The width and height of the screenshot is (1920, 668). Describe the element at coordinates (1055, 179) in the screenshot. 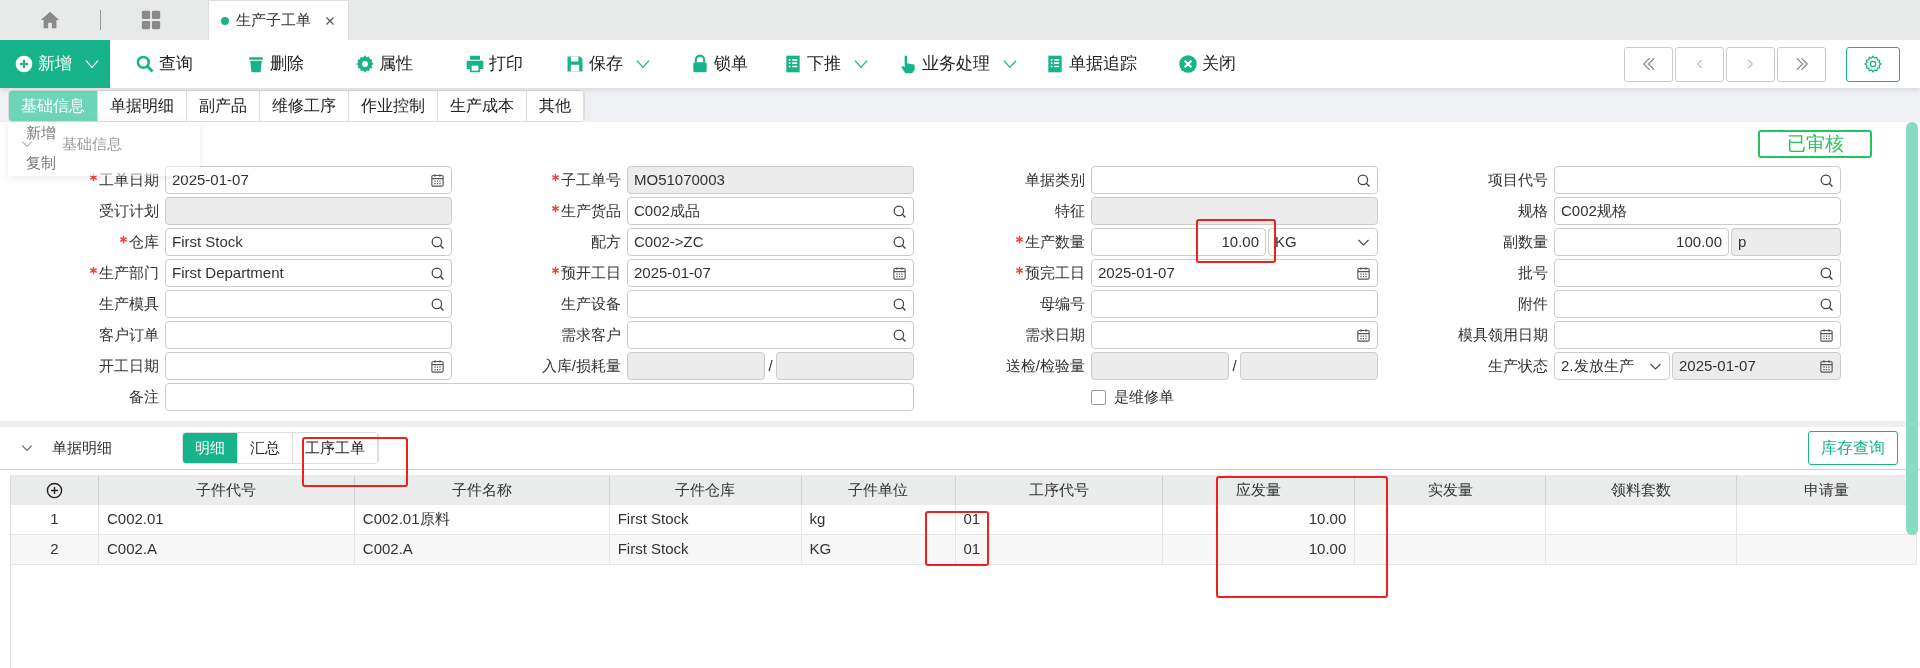

I see `field-label: 单据类别` at that location.